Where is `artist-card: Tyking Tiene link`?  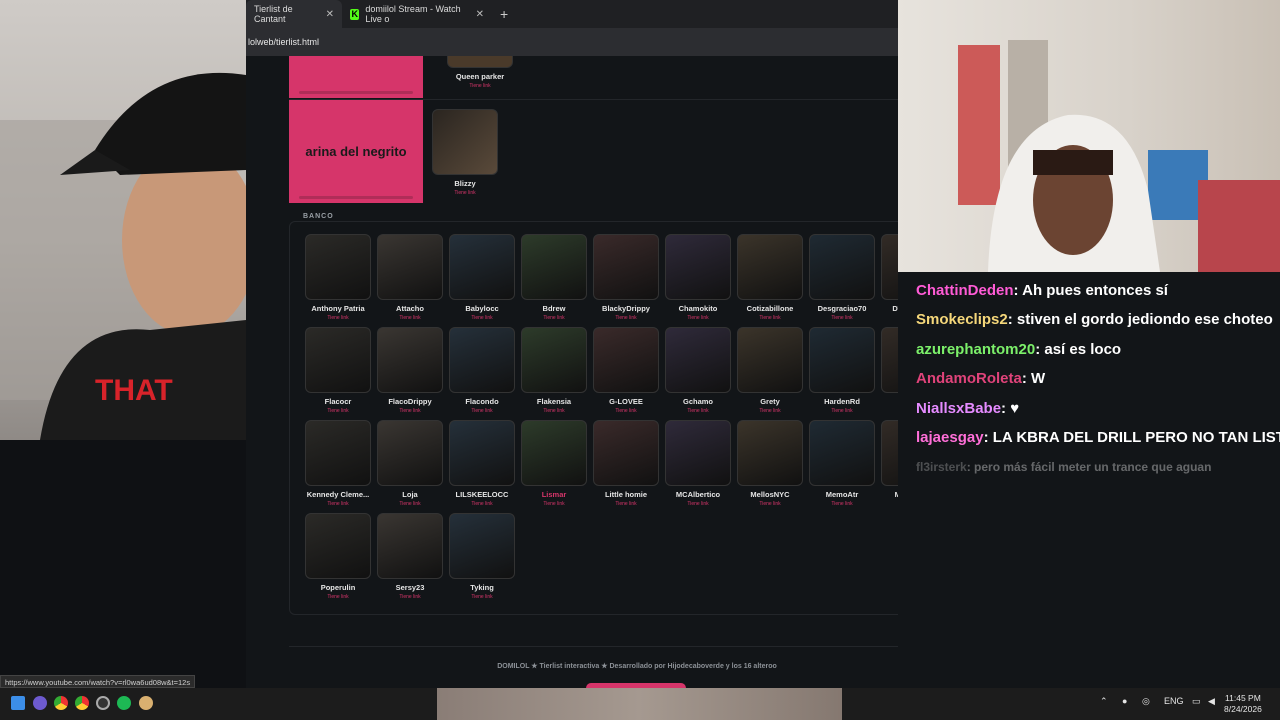
artist-card: Tyking Tiene link is located at coordinates (482, 556).